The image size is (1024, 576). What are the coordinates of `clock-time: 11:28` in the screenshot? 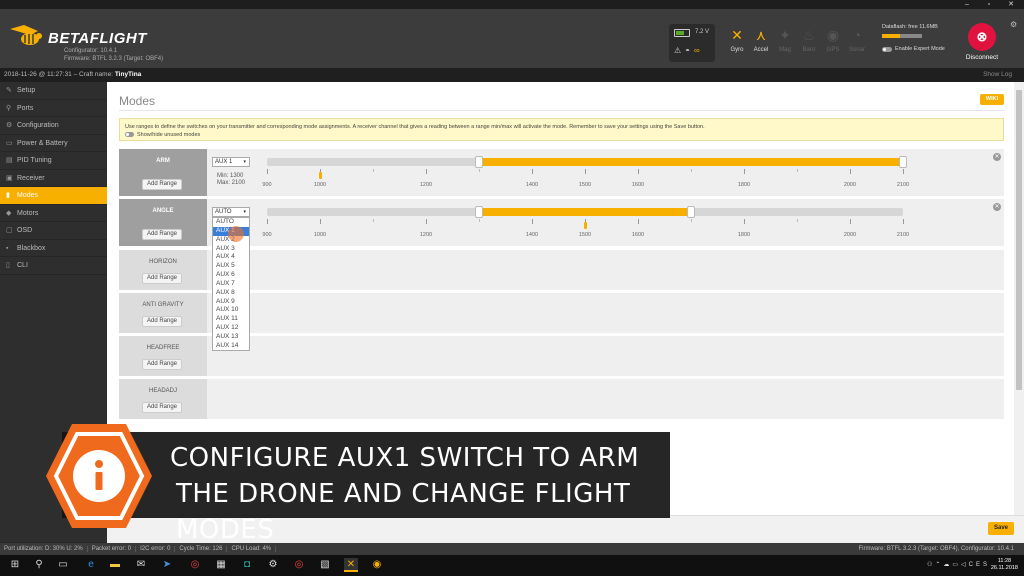 It's located at (1004, 561).